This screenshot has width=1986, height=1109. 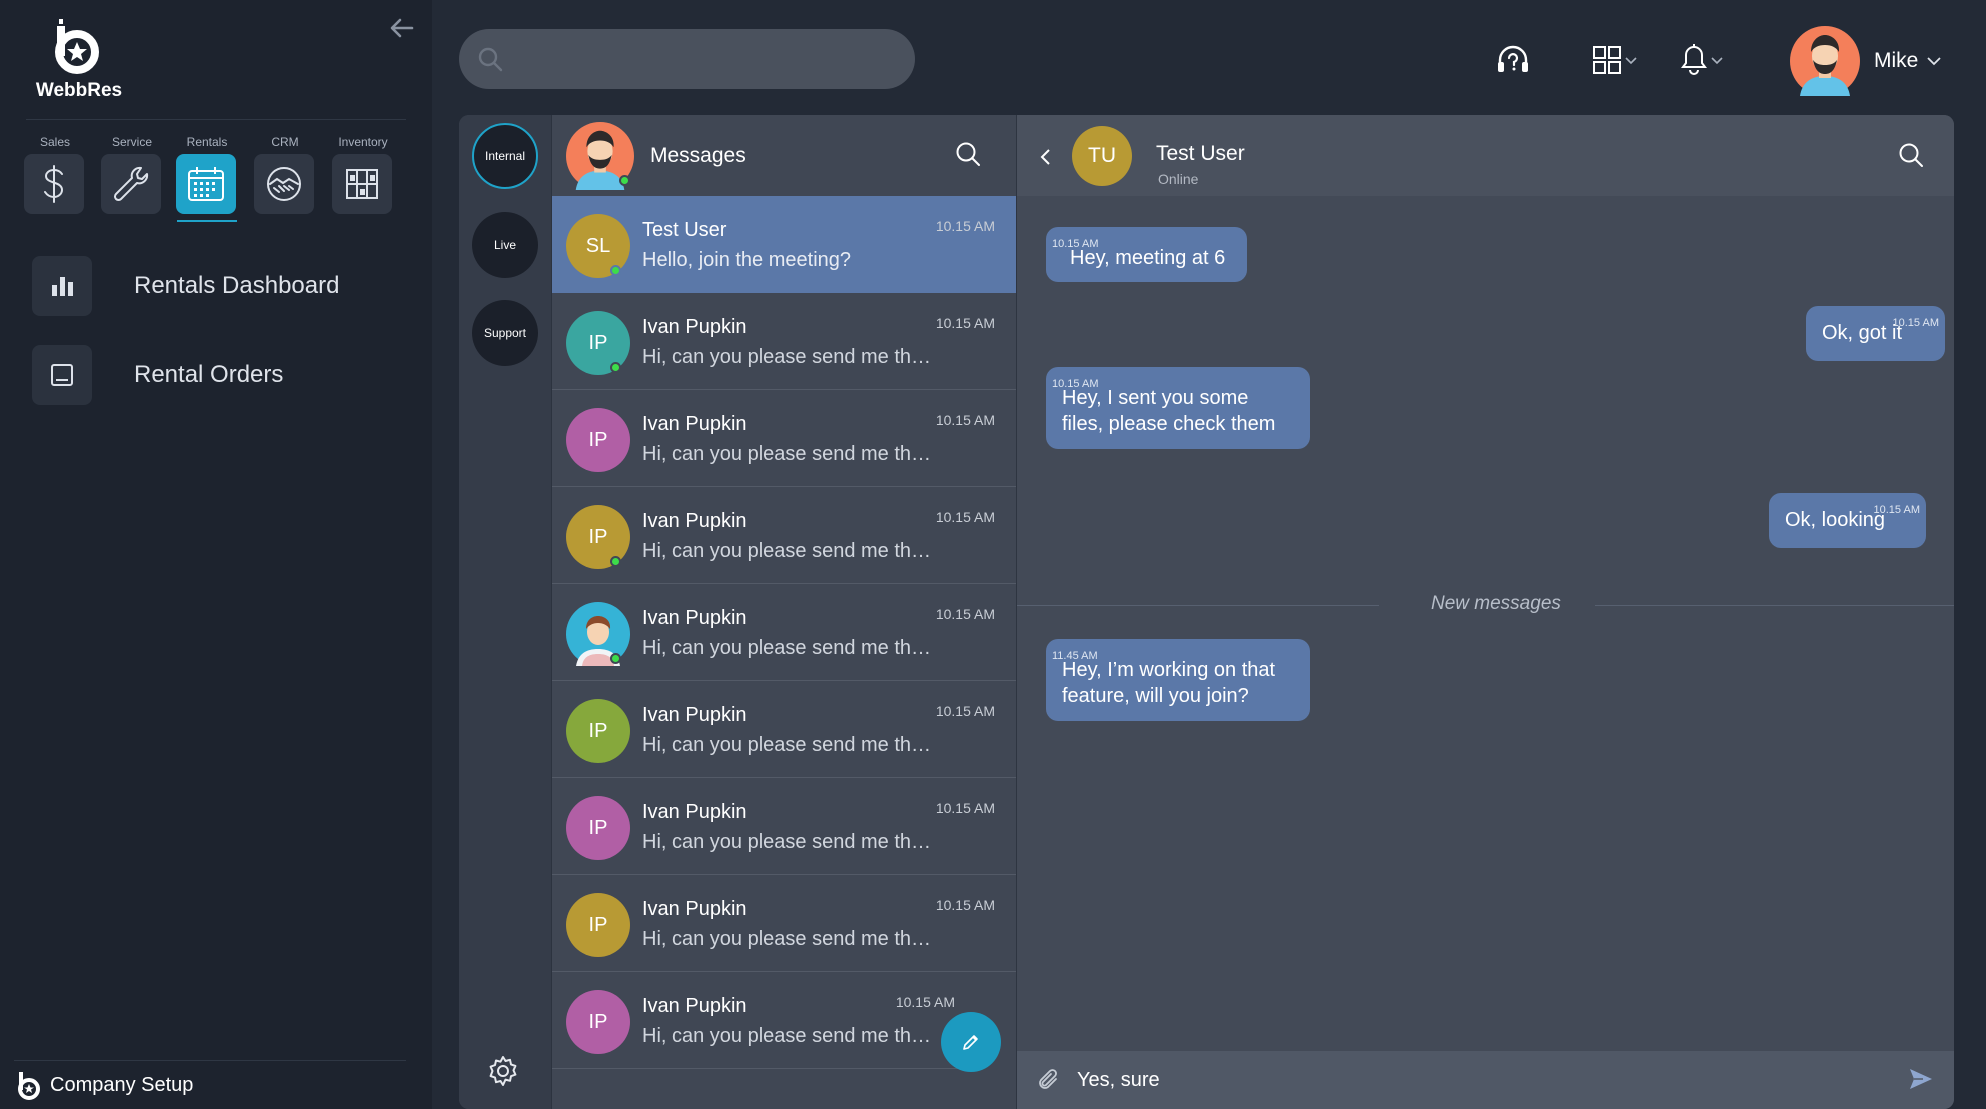 I want to click on thread-search-button, so click(x=1911, y=157).